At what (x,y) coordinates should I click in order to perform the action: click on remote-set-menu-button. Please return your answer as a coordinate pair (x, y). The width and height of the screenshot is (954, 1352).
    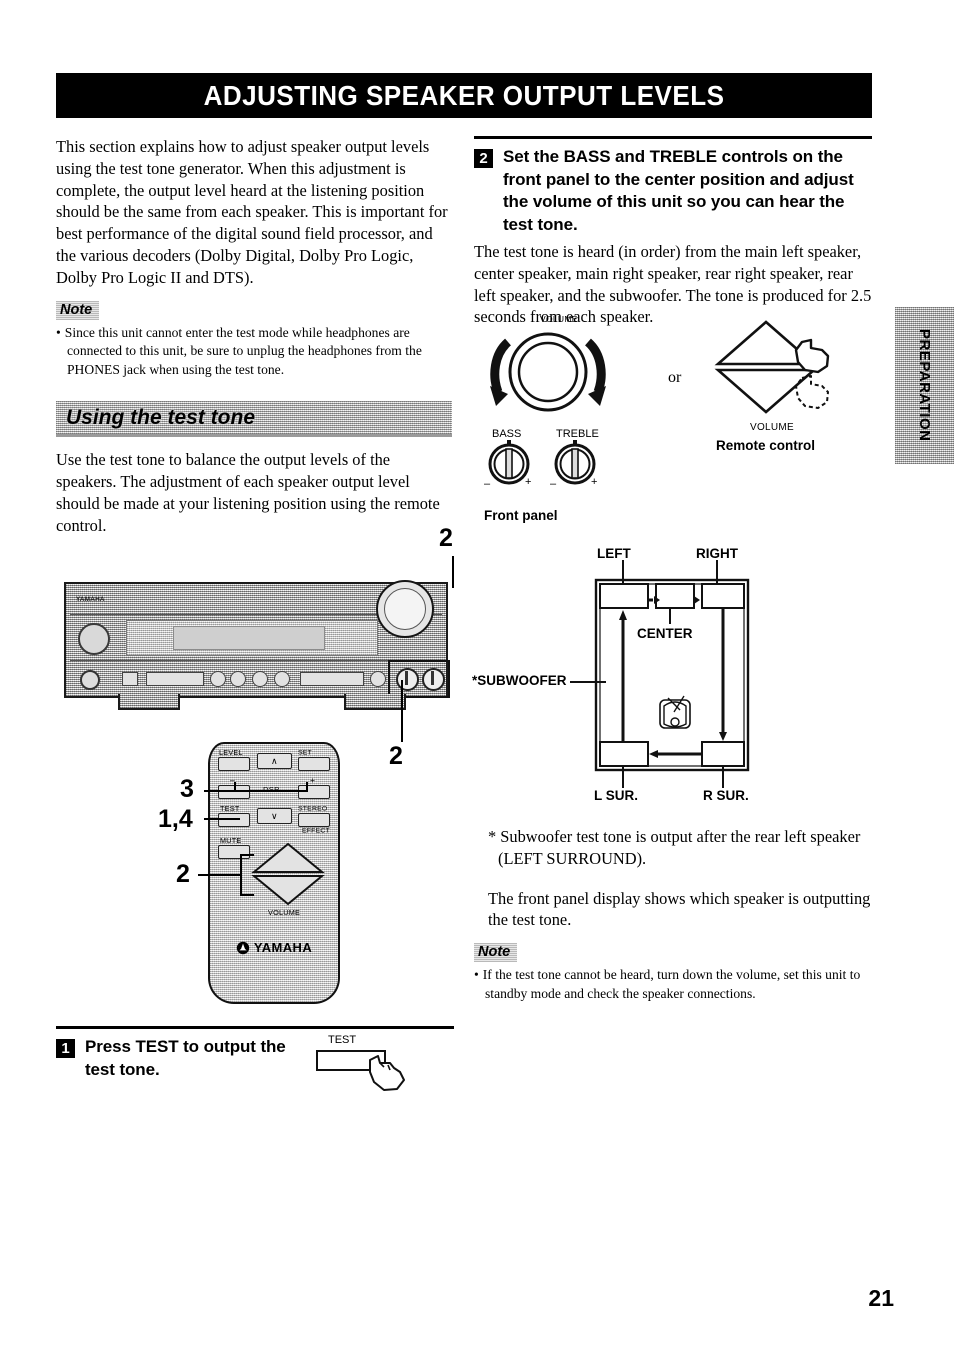
    Looking at the image, I should click on (314, 764).